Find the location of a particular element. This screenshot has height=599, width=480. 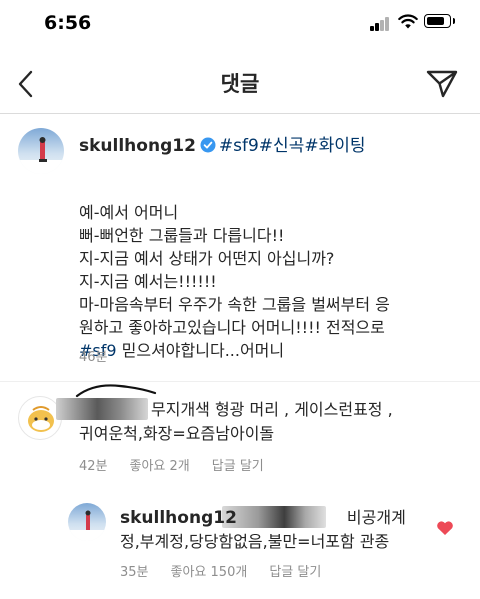

caption-header: skullhong12 #sf9#신곡#화이팅 is located at coordinates (222, 143).